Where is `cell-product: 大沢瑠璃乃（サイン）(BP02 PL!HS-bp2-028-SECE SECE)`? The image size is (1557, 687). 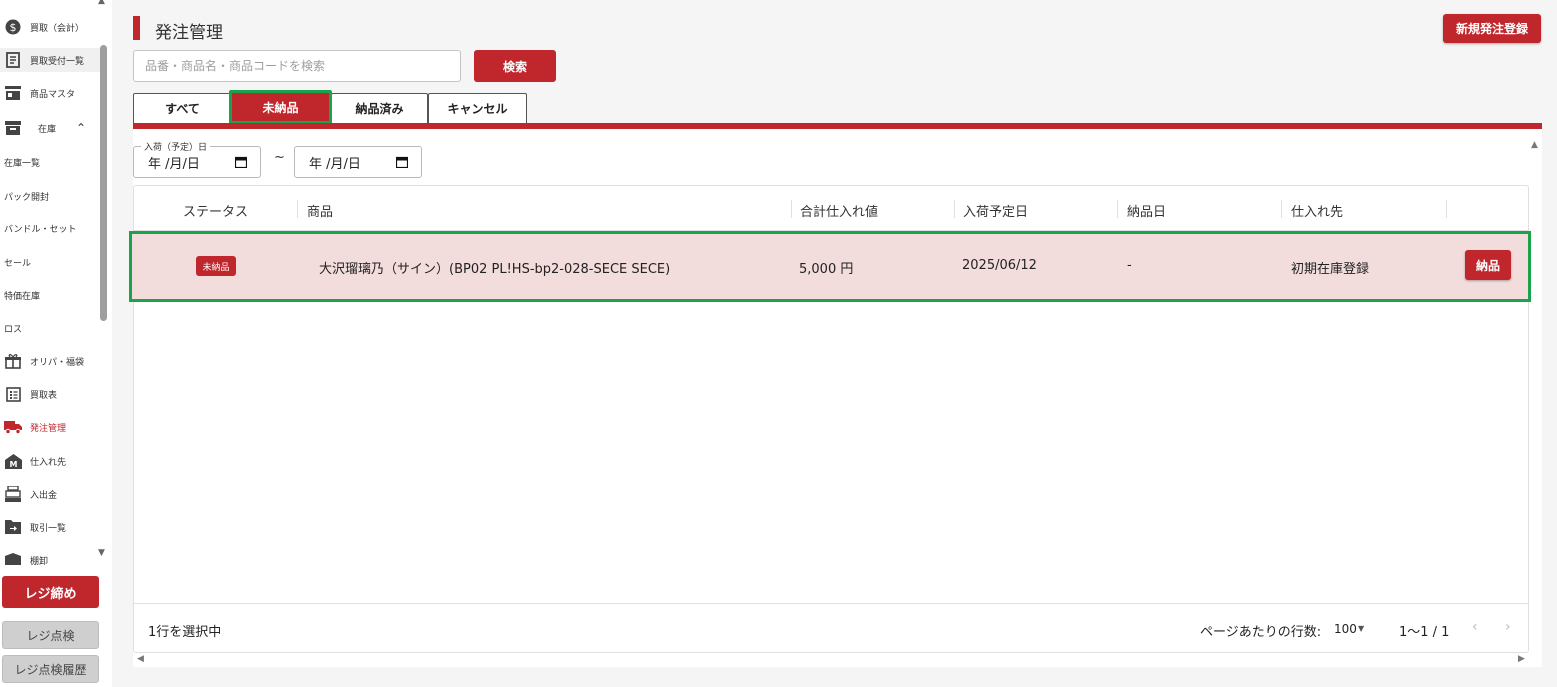 cell-product: 大沢瑠璃乃（サイン）(BP02 PL!HS-bp2-028-SECE SECE) is located at coordinates (495, 269).